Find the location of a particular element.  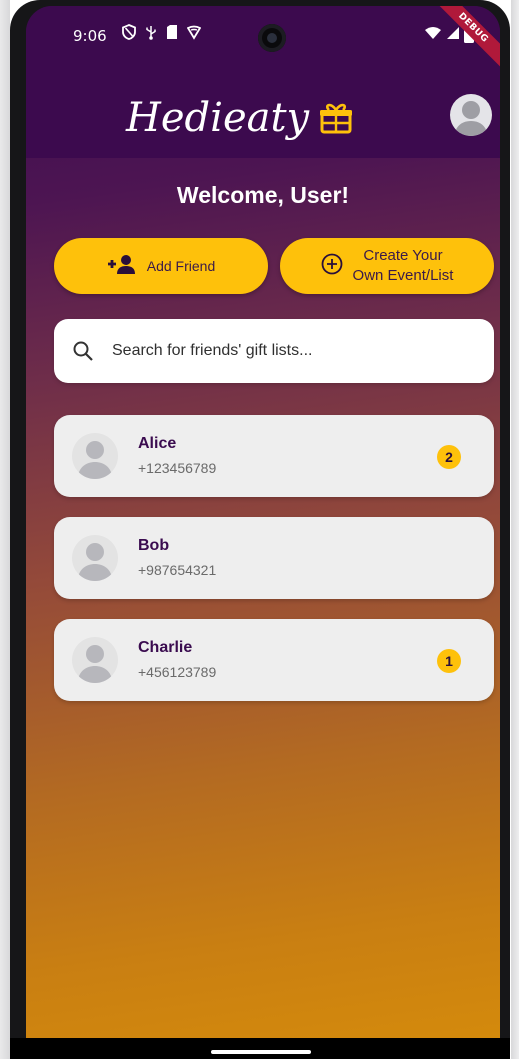

friend-card-charlie: Charlie +456123789 1 is located at coordinates (274, 660).